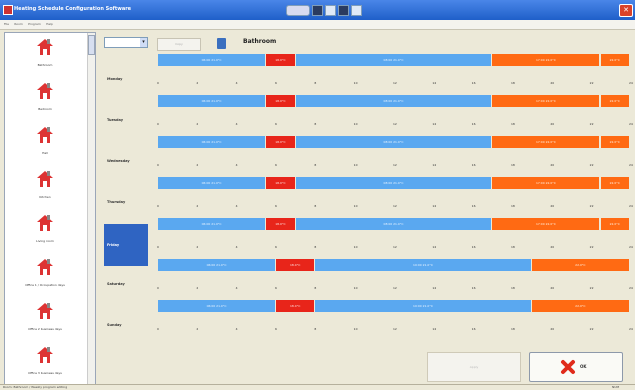 Image resolution: width=635 pixels, height=390 pixels. Describe the element at coordinates (330, 10) in the screenshot. I see `print-icon` at that location.